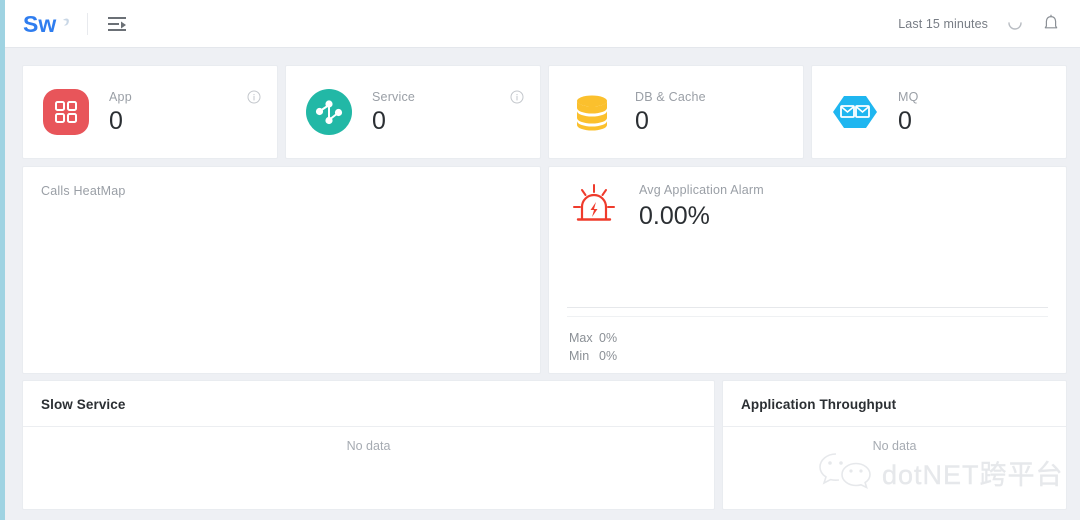  What do you see at coordinates (807, 316) in the screenshot?
I see `alarm-divider-bottom` at bounding box center [807, 316].